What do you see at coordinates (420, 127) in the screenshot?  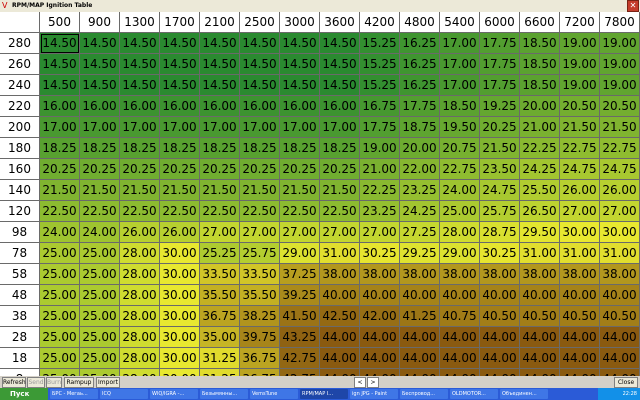 I see `table-cell: 18.75` at bounding box center [420, 127].